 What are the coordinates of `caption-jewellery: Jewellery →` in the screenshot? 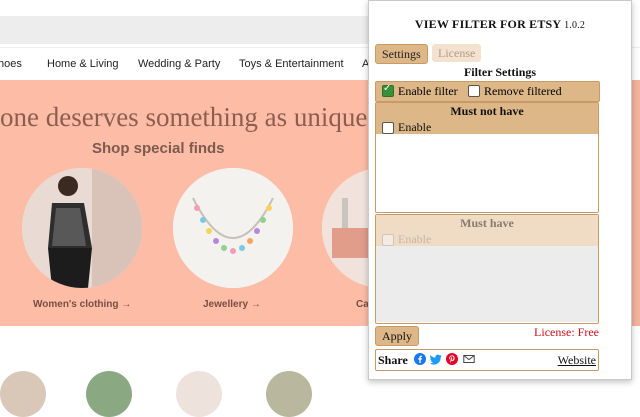 It's located at (232, 304).